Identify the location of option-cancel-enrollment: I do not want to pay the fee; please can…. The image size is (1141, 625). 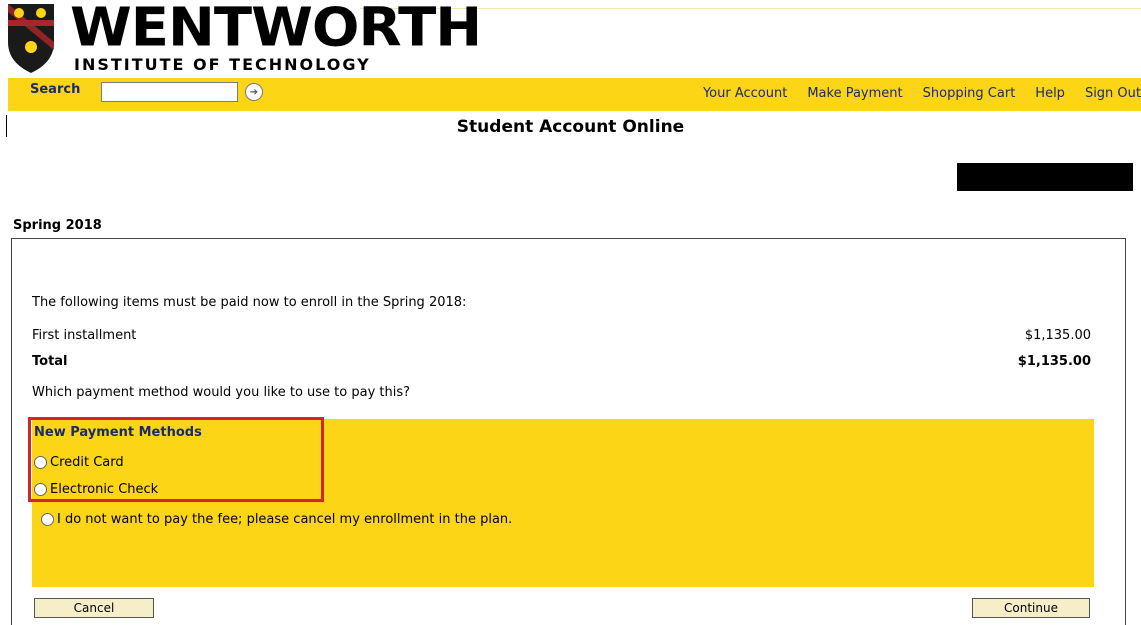
(276, 519).